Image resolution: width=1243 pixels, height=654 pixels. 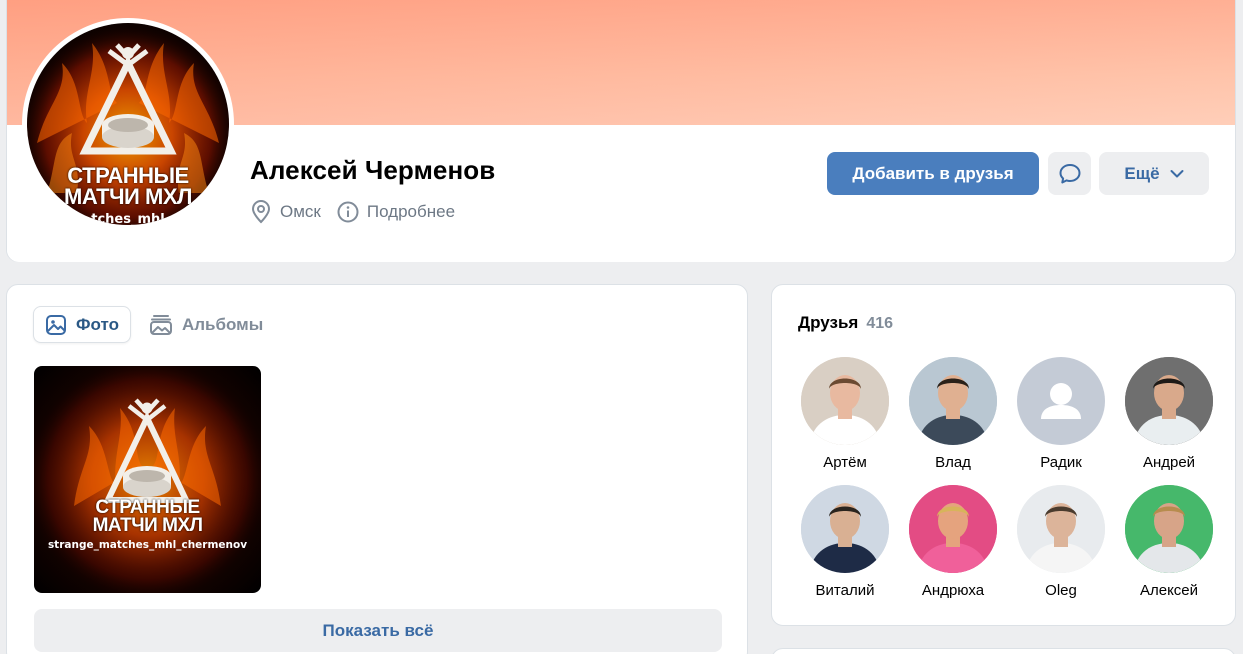 What do you see at coordinates (411, 211) in the screenshot?
I see `details-link-text: Подробнее` at bounding box center [411, 211].